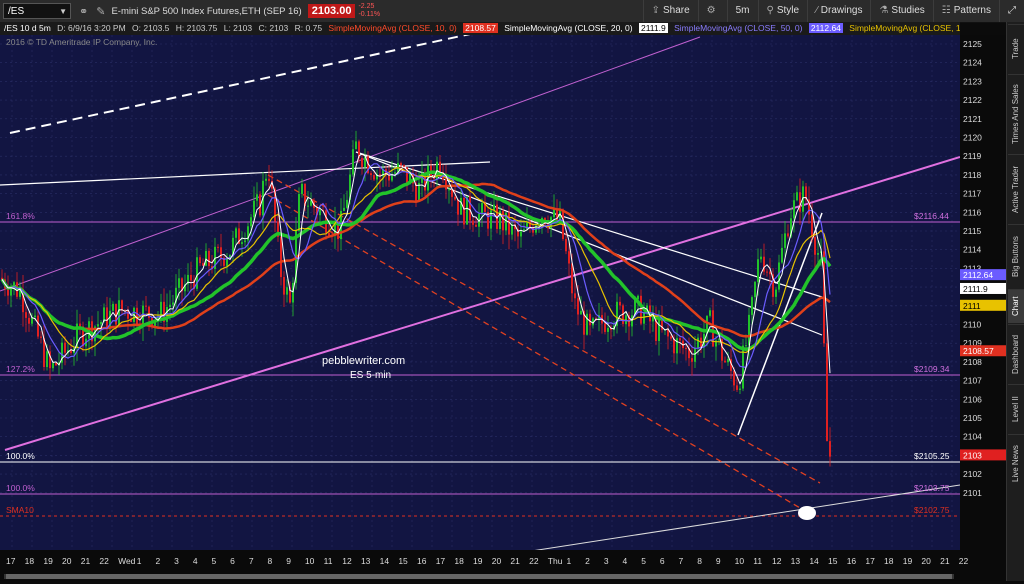 The image size is (1024, 584). Describe the element at coordinates (972, 493) in the screenshot. I see `price-tick-label: 2101` at that location.